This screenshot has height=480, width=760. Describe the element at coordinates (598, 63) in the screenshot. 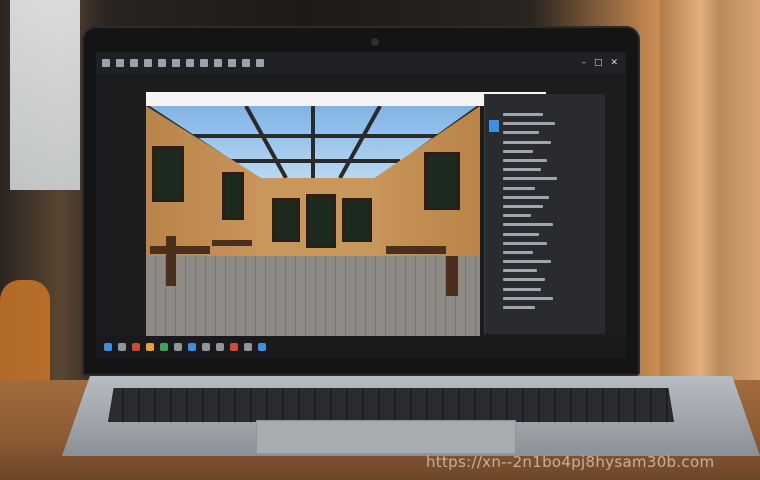

I see `maximize-icon: □` at that location.